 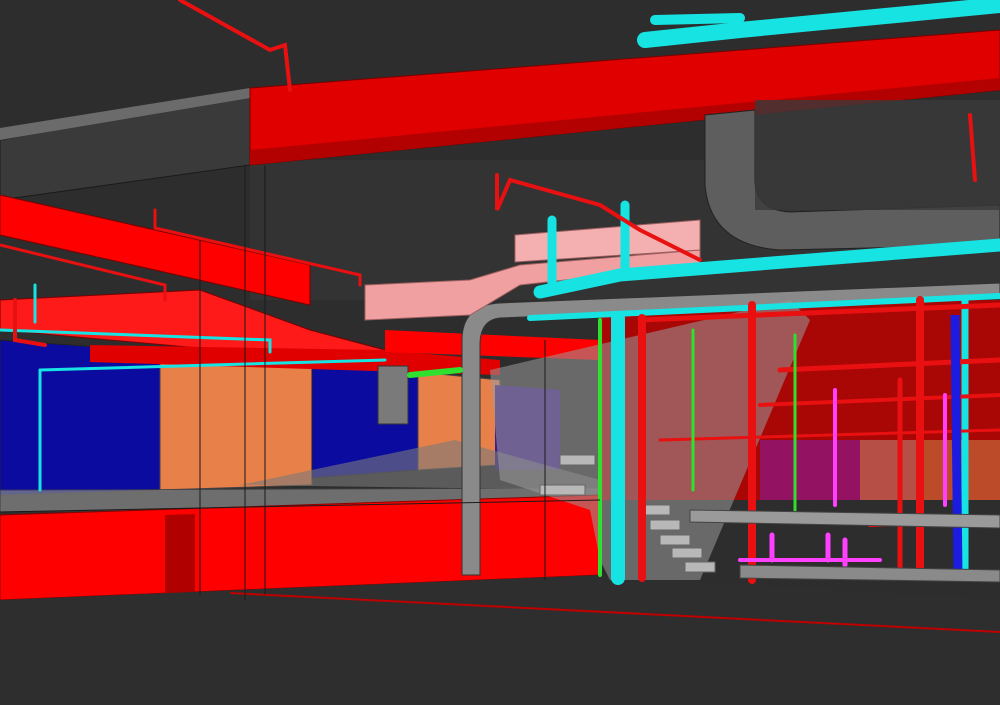 What do you see at coordinates (393, 395) in the screenshot?
I see `grey-box` at bounding box center [393, 395].